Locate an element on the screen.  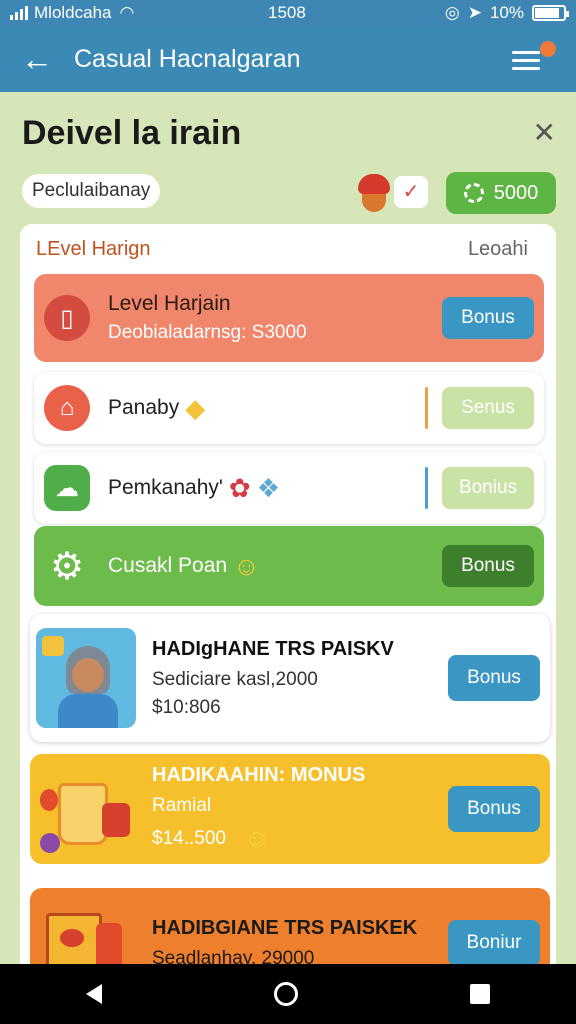
back-arrow-icon: ← is located at coordinates (37, 59).